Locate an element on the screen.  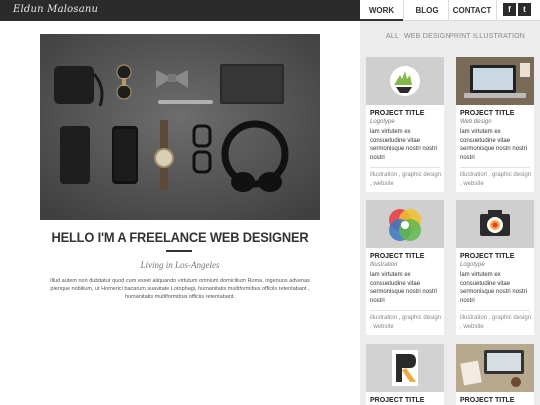
desk-photo-icon is located at coordinates (495, 368).